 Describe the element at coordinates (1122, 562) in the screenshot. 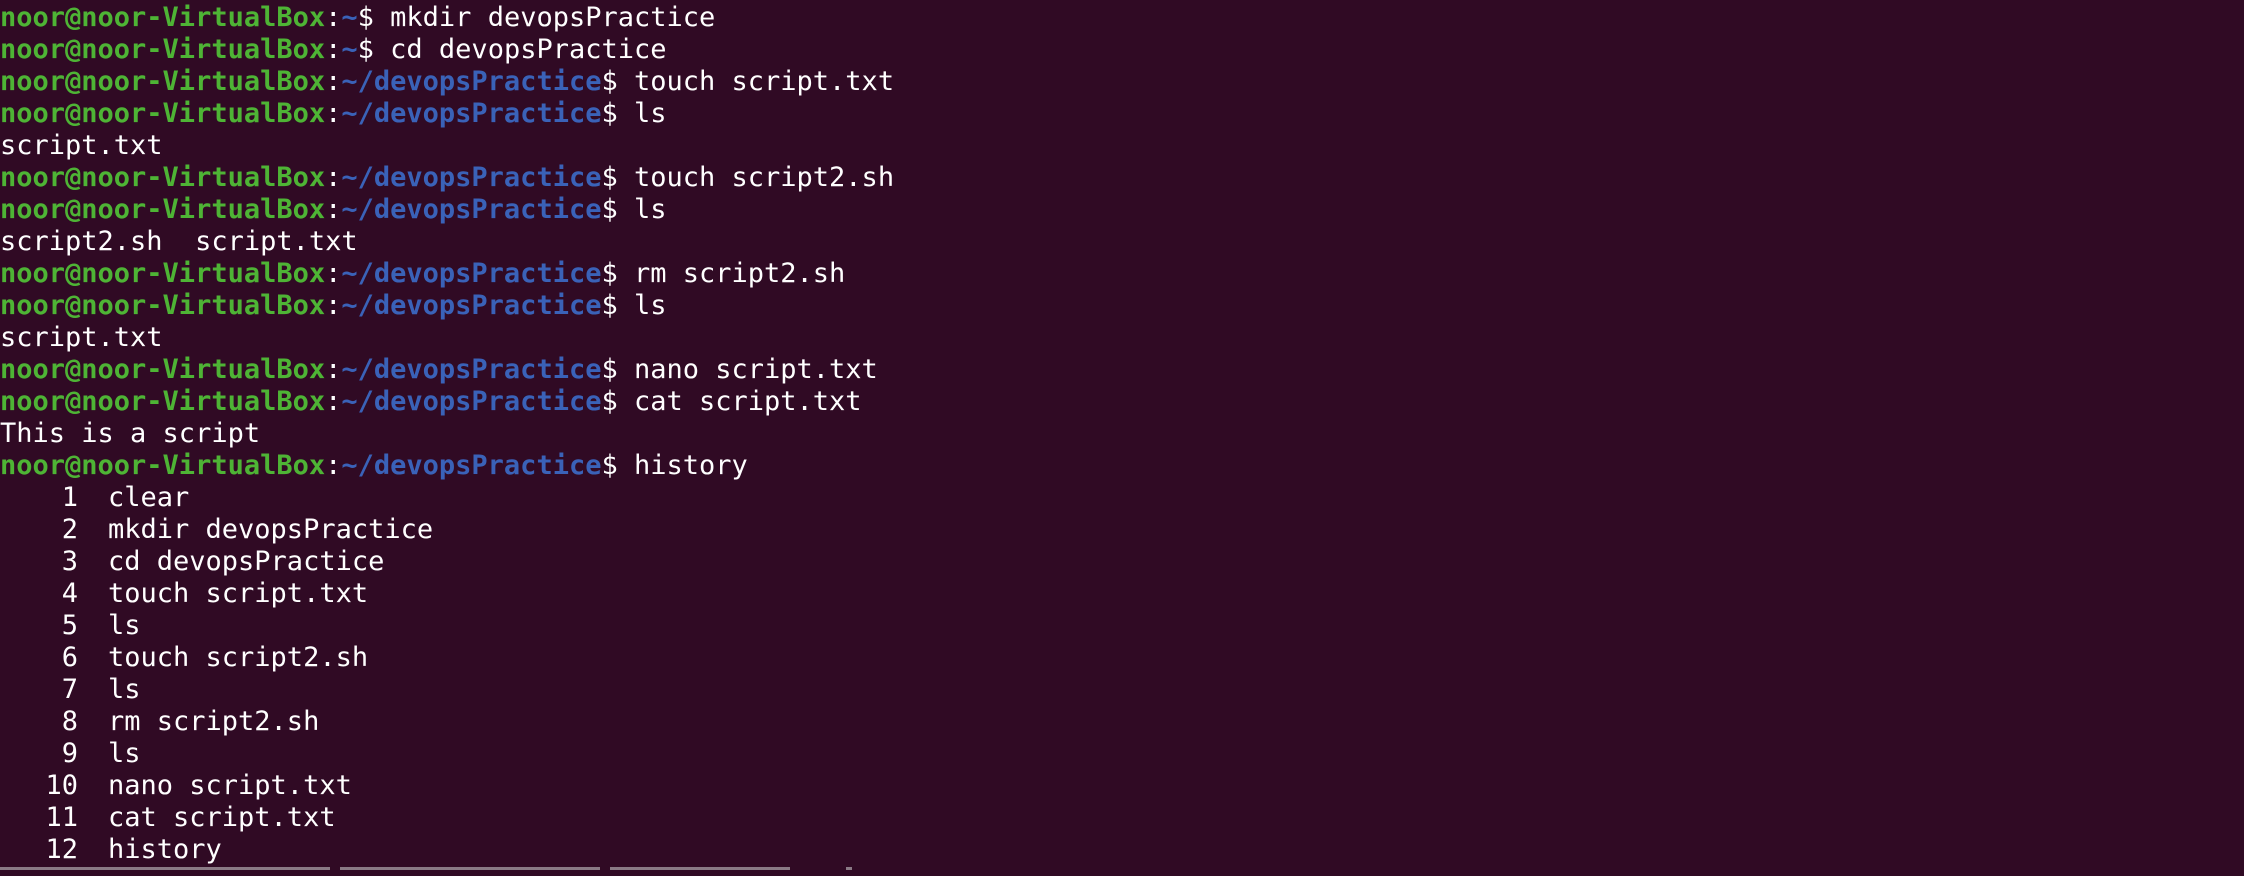

I see `history-entry: 3 cd devopsPractice` at that location.